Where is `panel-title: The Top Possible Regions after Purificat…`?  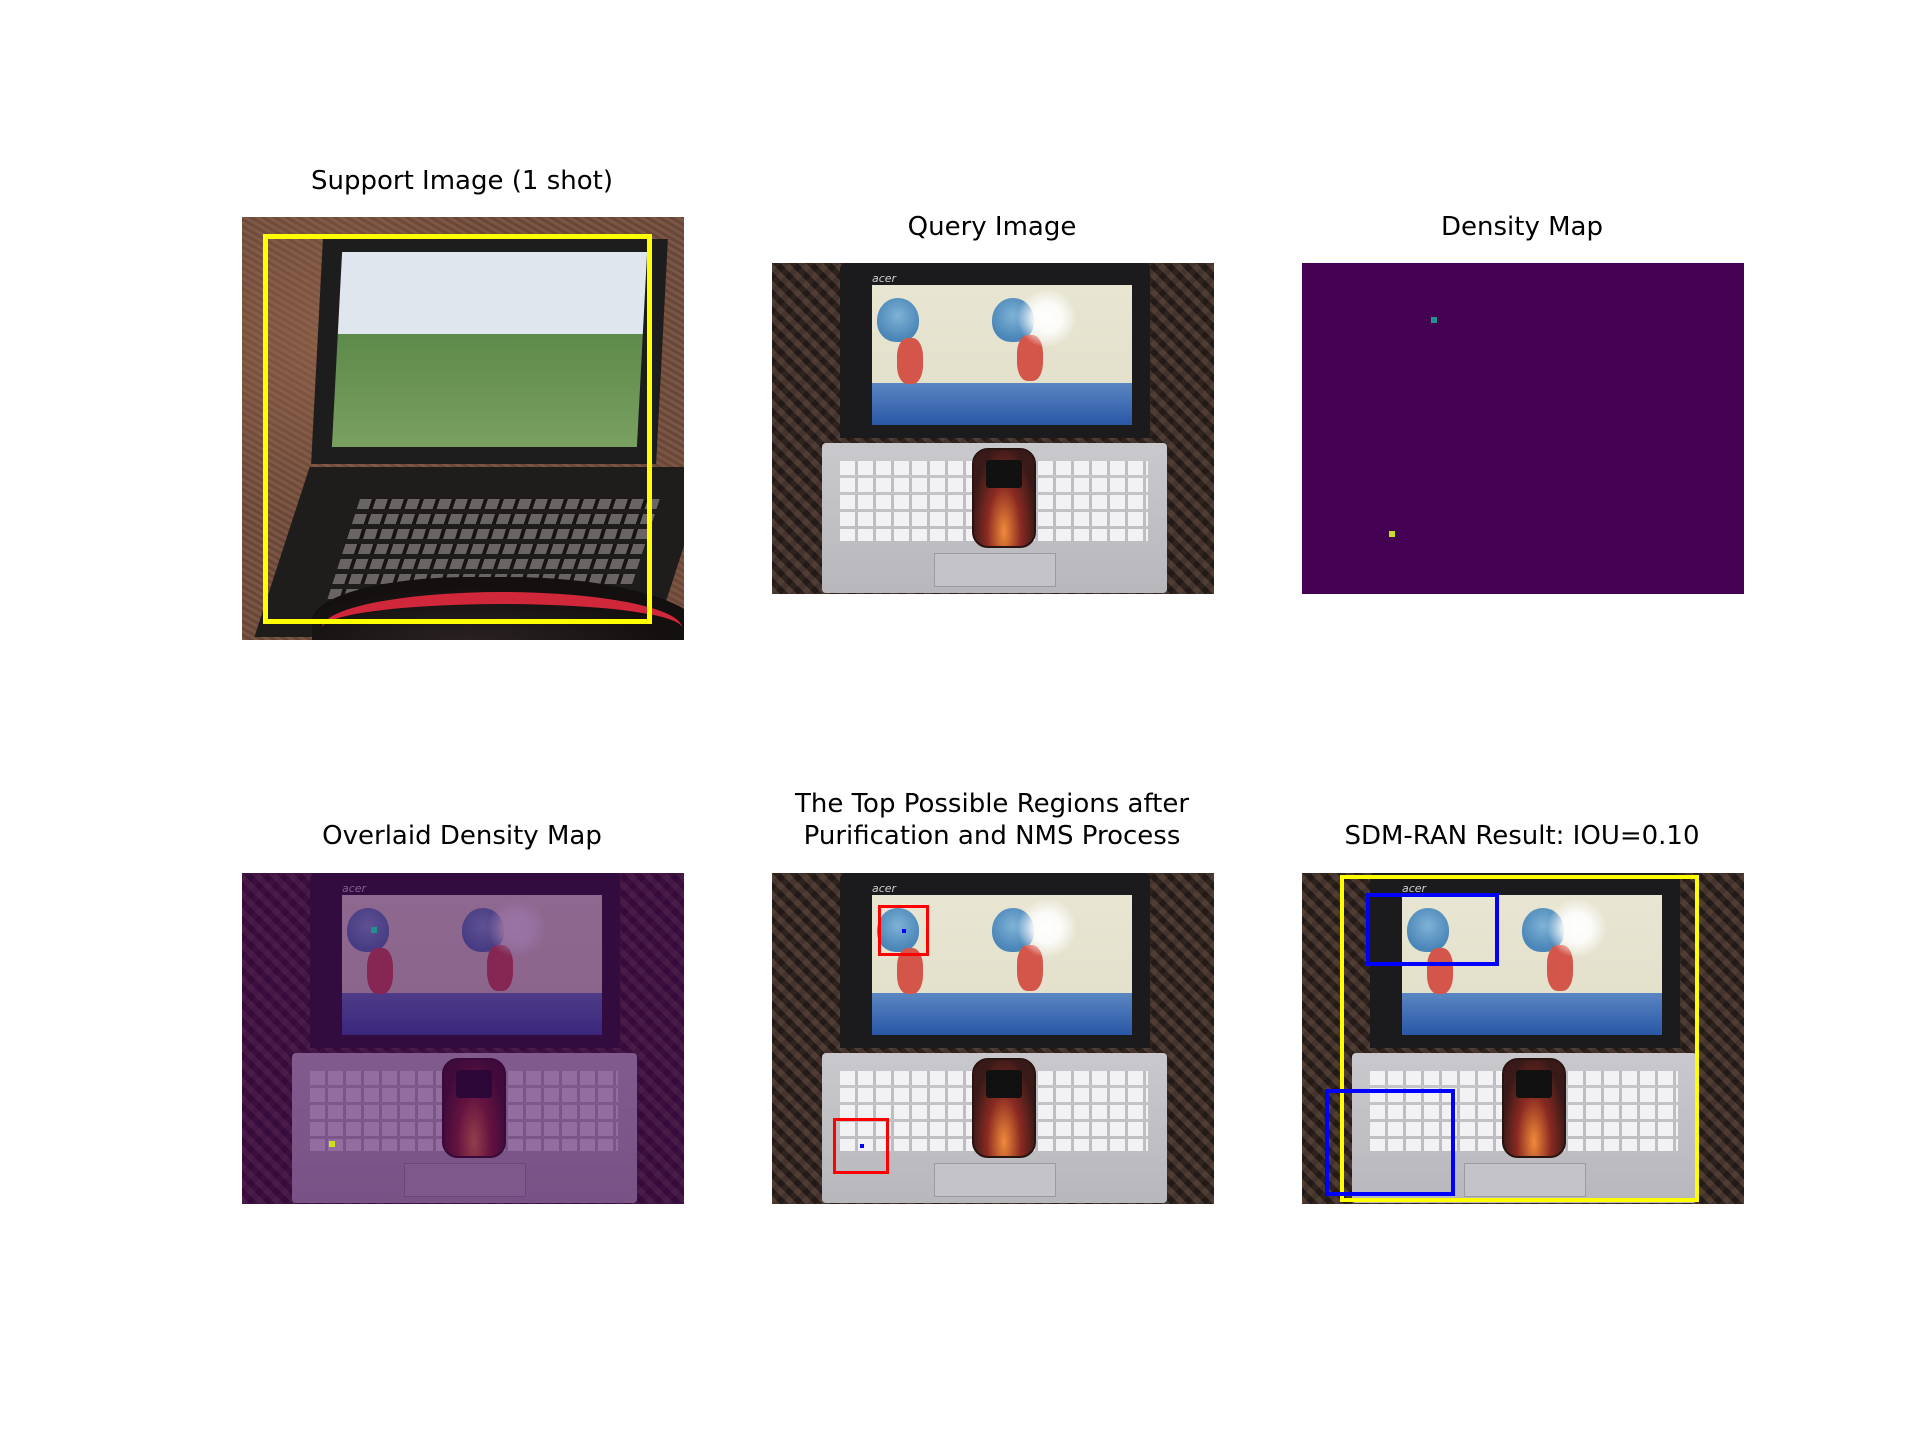 panel-title: The Top Possible Regions after Purificat… is located at coordinates (992, 820).